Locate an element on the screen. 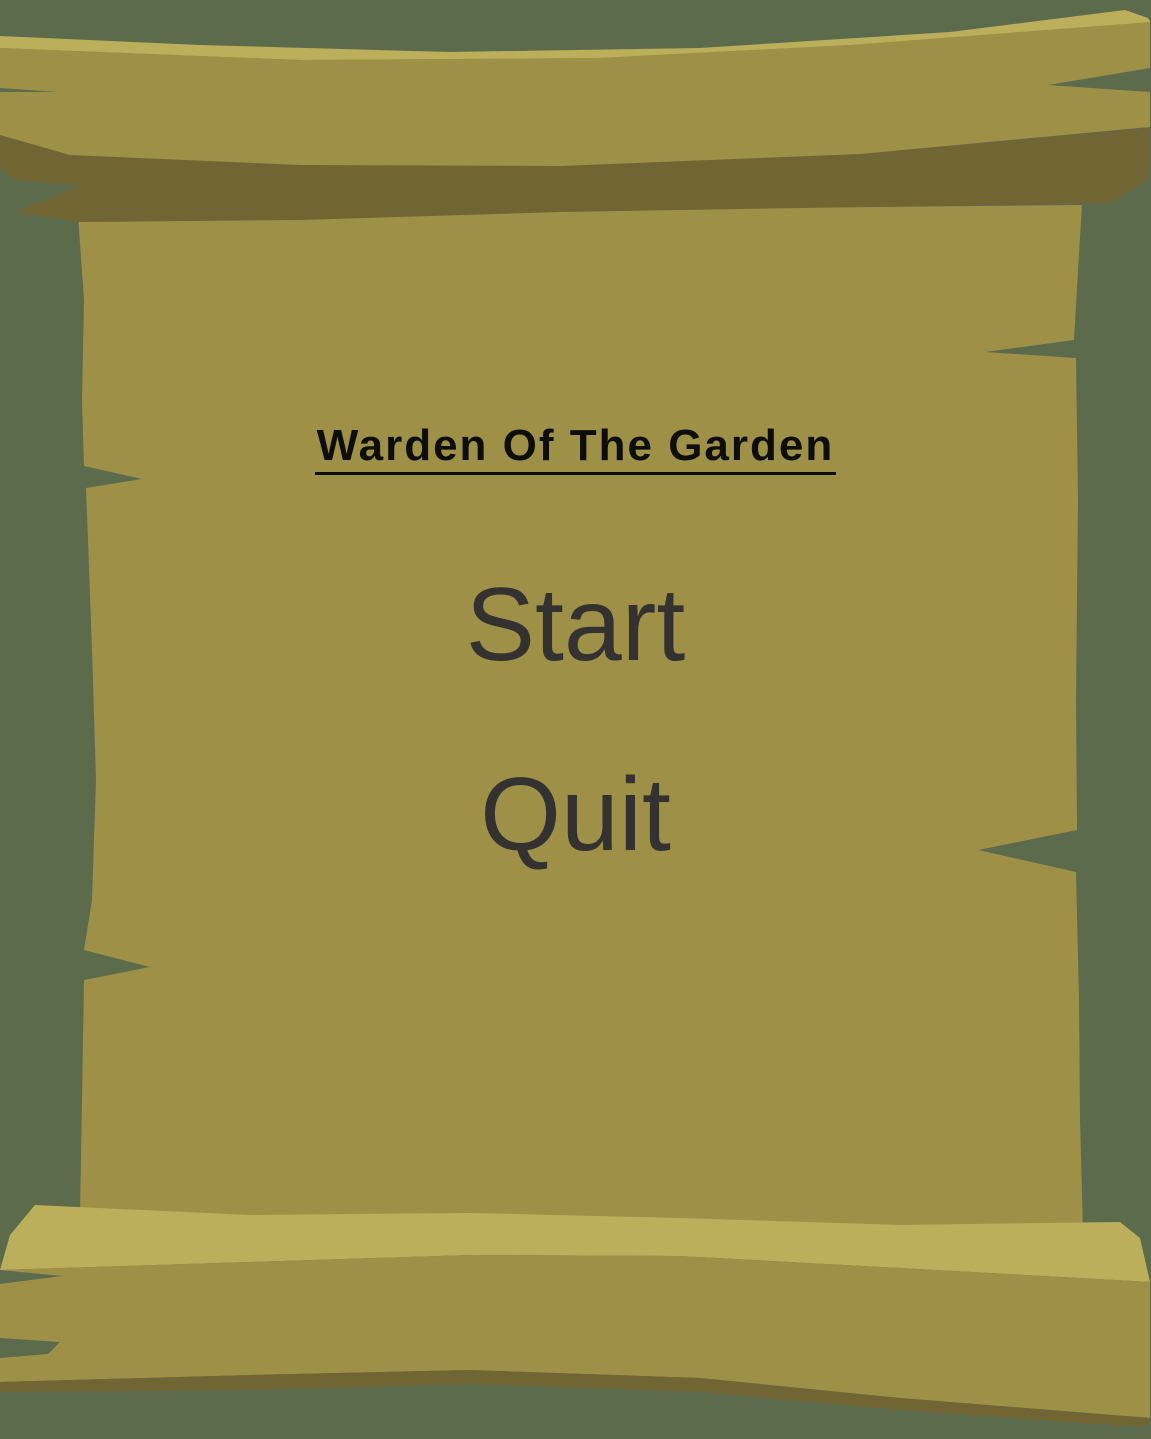 This screenshot has height=1439, width=1151. game-title-text: Warden Of The Garden is located at coordinates (575, 447).